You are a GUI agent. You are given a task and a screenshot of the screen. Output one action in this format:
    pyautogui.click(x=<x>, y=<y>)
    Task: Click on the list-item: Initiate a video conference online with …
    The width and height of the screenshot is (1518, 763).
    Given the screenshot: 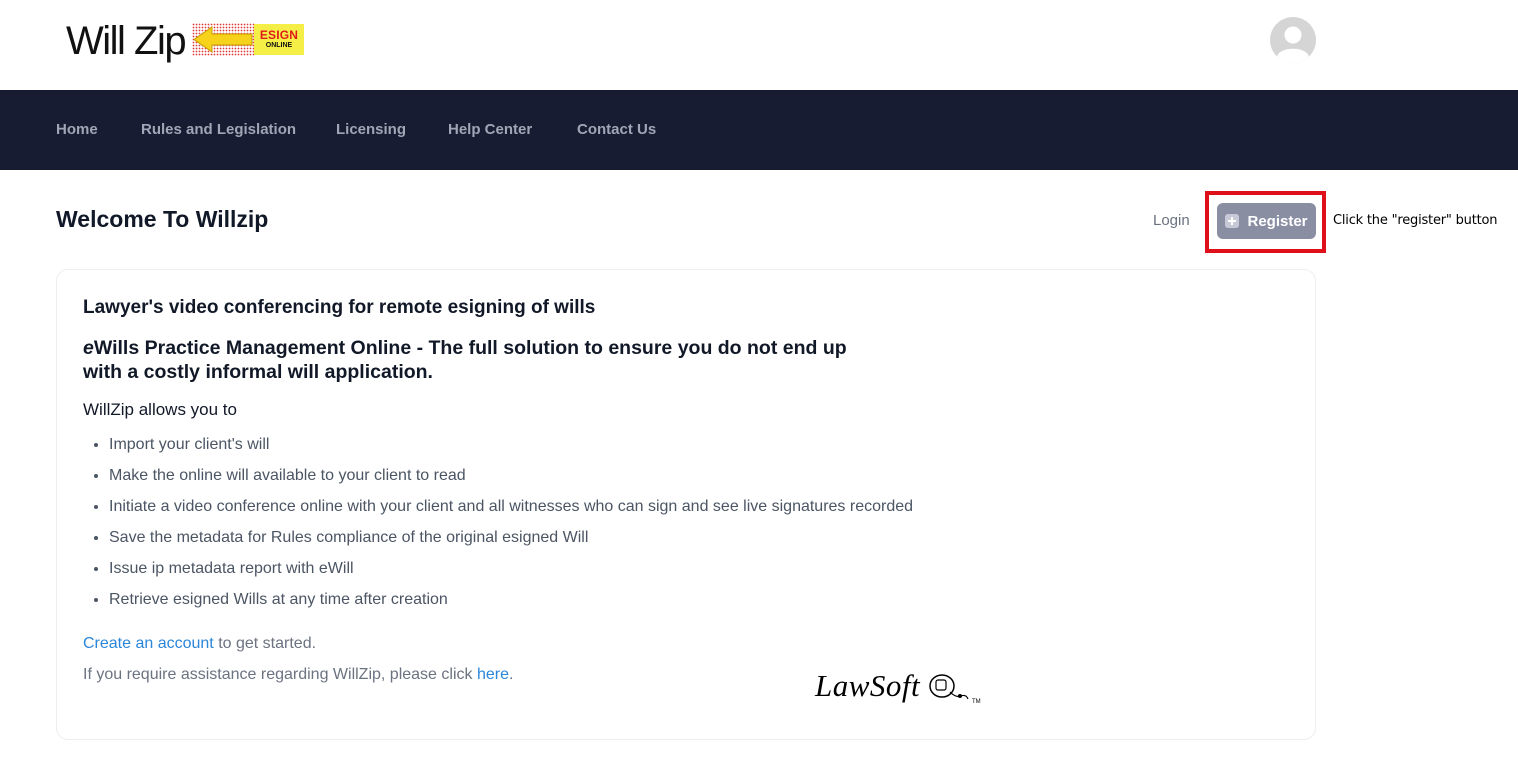 What is the action you would take?
    pyautogui.click(x=511, y=512)
    